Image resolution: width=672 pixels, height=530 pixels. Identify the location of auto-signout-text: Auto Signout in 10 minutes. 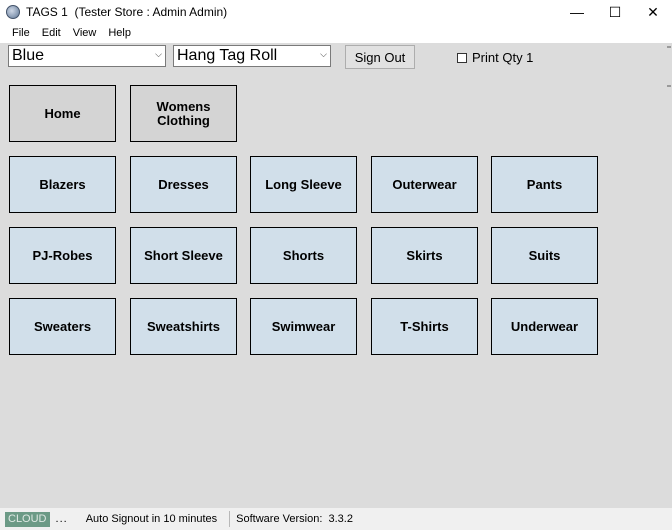
(151, 519).